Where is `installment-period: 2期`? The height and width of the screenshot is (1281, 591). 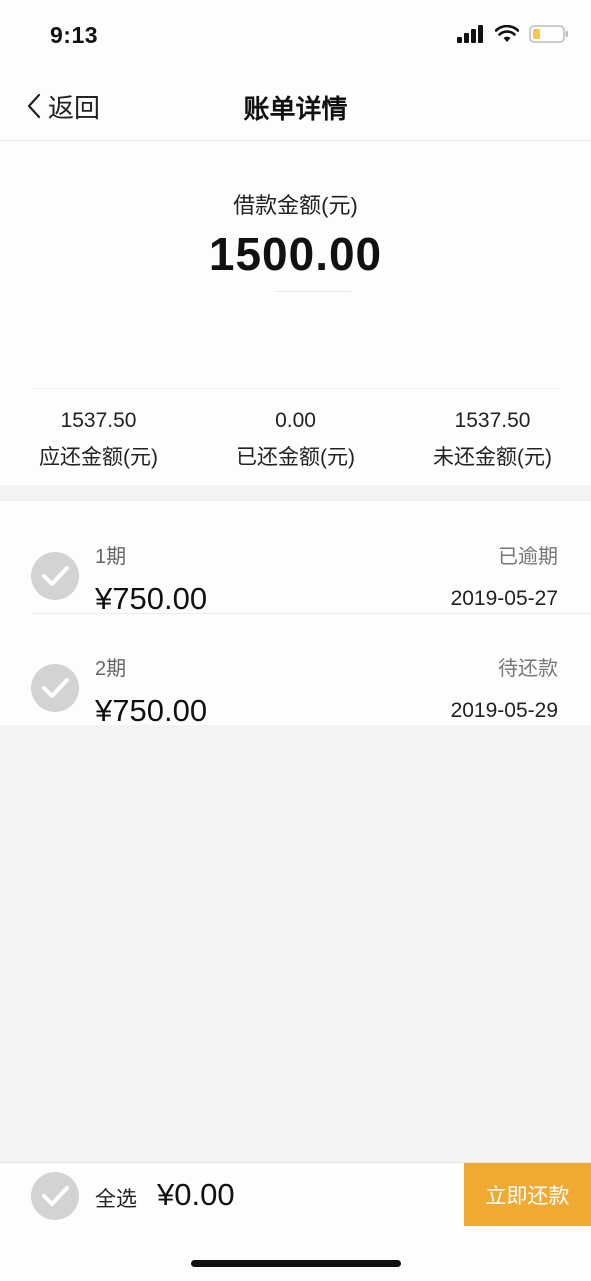 installment-period: 2期 is located at coordinates (111, 669).